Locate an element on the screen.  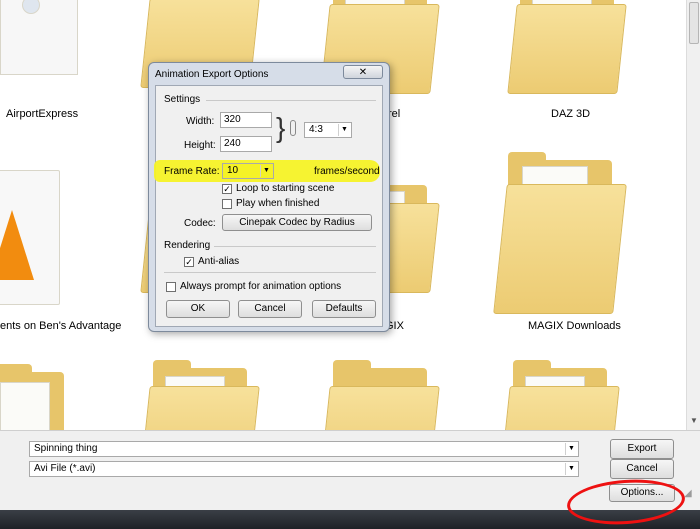
filename-combo: Spinning thing ▼ is located at coordinates (304, 449).